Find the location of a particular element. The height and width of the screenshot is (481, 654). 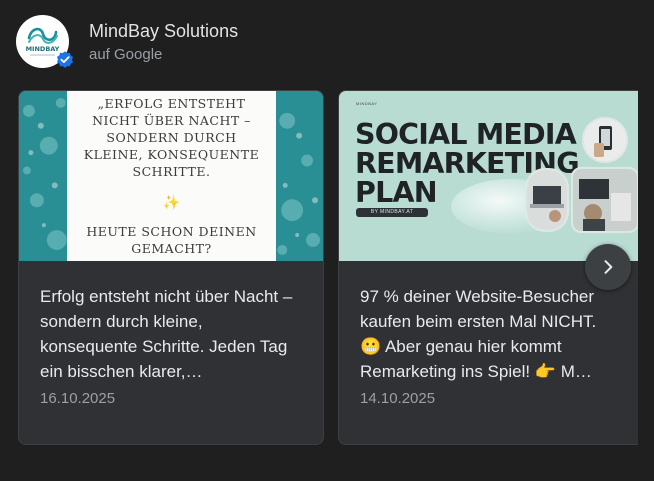

quote-footer-line: HEUTE SCHON DEINEN is located at coordinates (171, 231).